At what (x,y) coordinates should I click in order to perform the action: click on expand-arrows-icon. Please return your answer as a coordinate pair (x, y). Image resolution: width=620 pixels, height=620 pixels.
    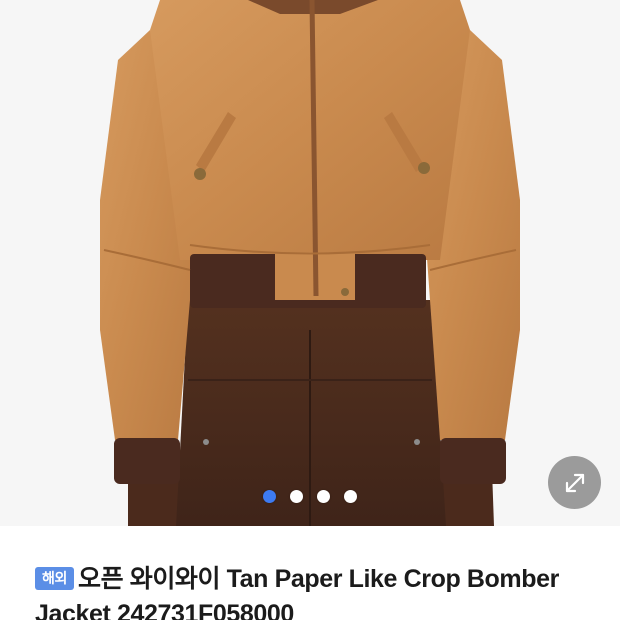
    Looking at the image, I should click on (574, 482).